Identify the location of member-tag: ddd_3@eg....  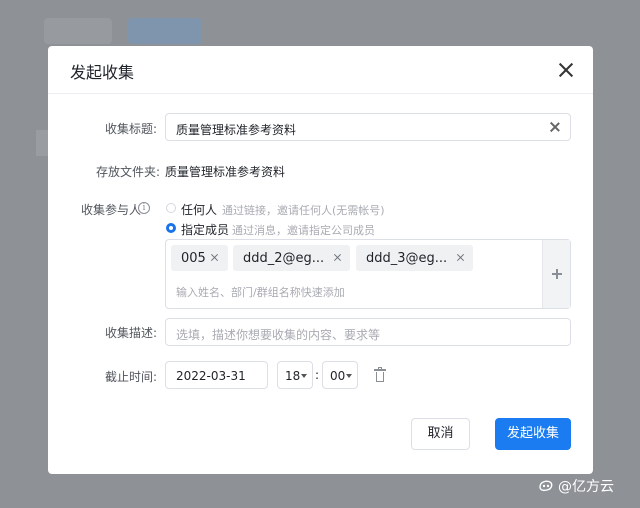
(414, 258).